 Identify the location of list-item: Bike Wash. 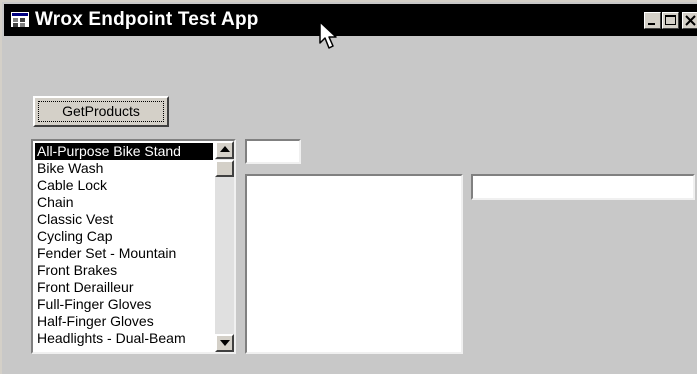
(124, 168).